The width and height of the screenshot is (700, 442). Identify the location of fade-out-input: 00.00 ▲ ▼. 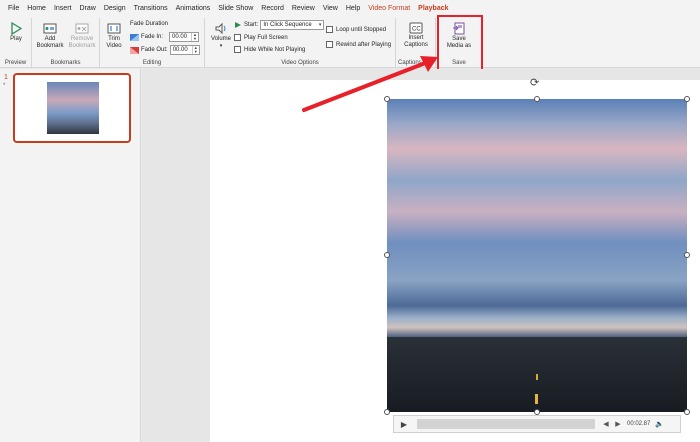
(184, 50).